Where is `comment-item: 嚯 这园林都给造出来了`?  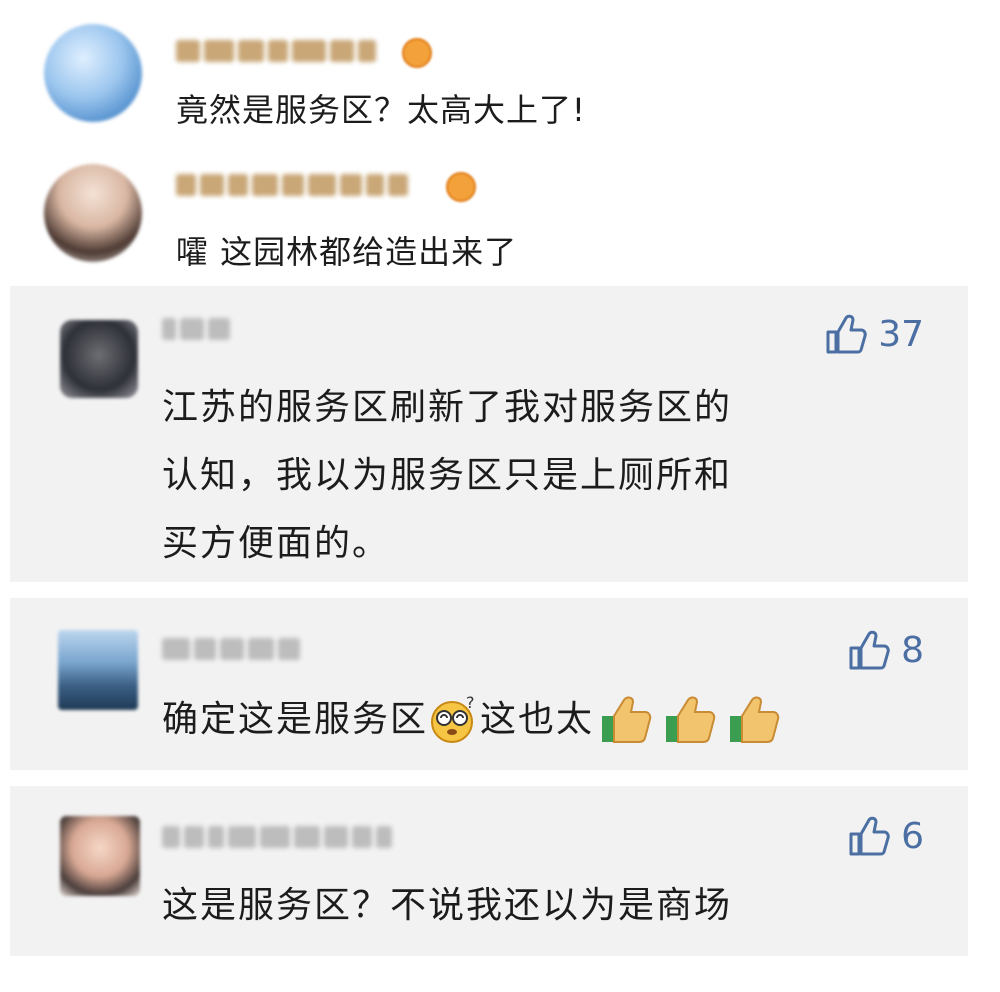
comment-item: 嚯 这园林都给造出来了 is located at coordinates (500, 210).